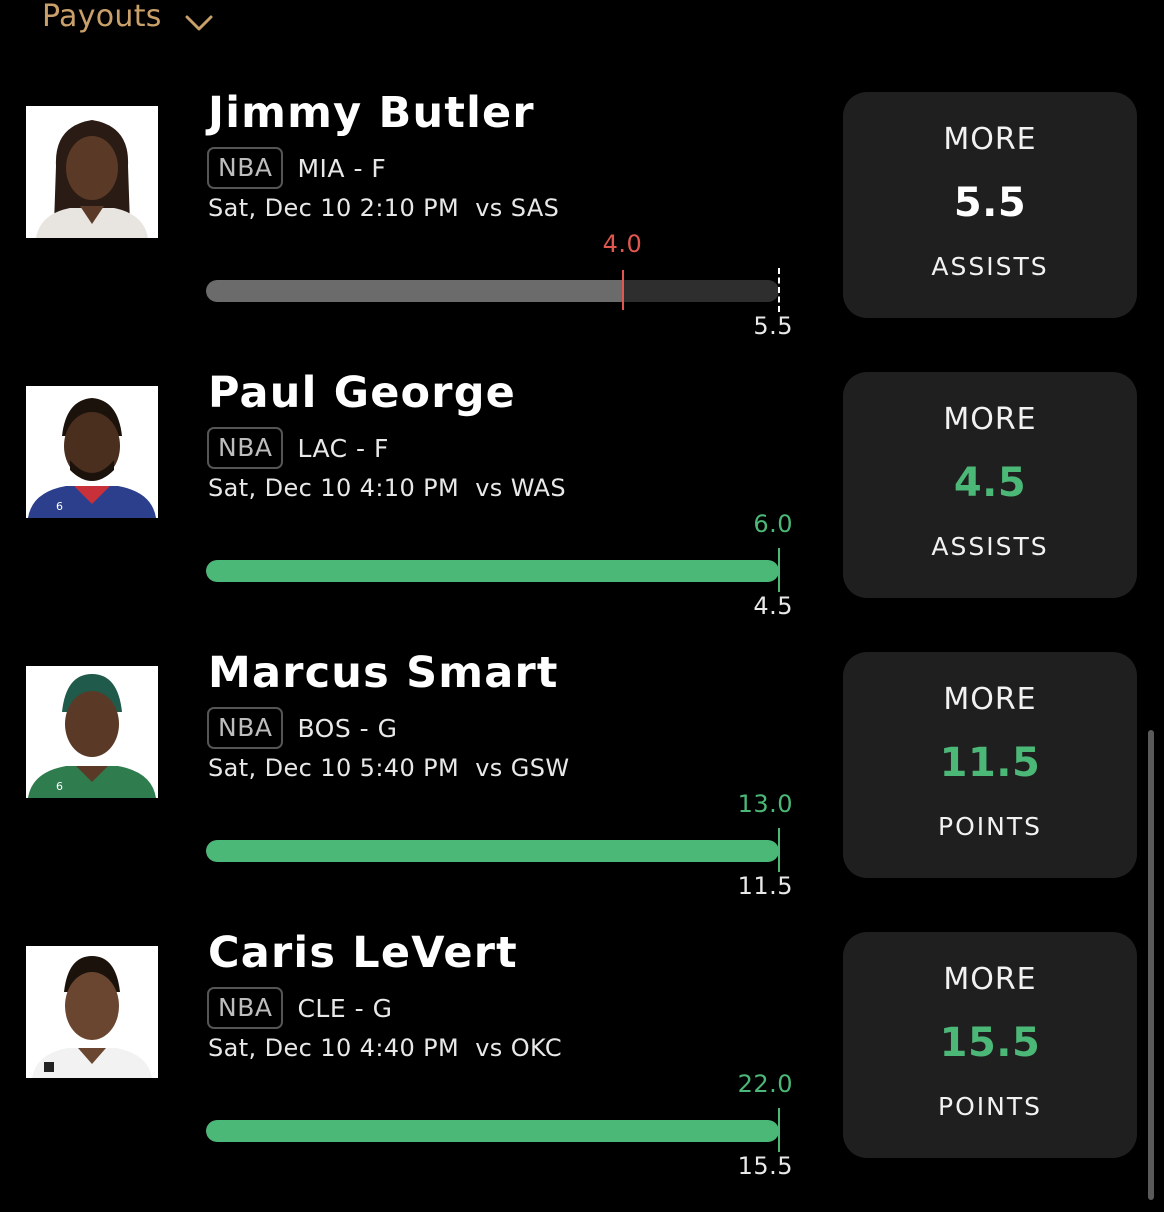  I want to click on chevron-down-icon, so click(199, 18).